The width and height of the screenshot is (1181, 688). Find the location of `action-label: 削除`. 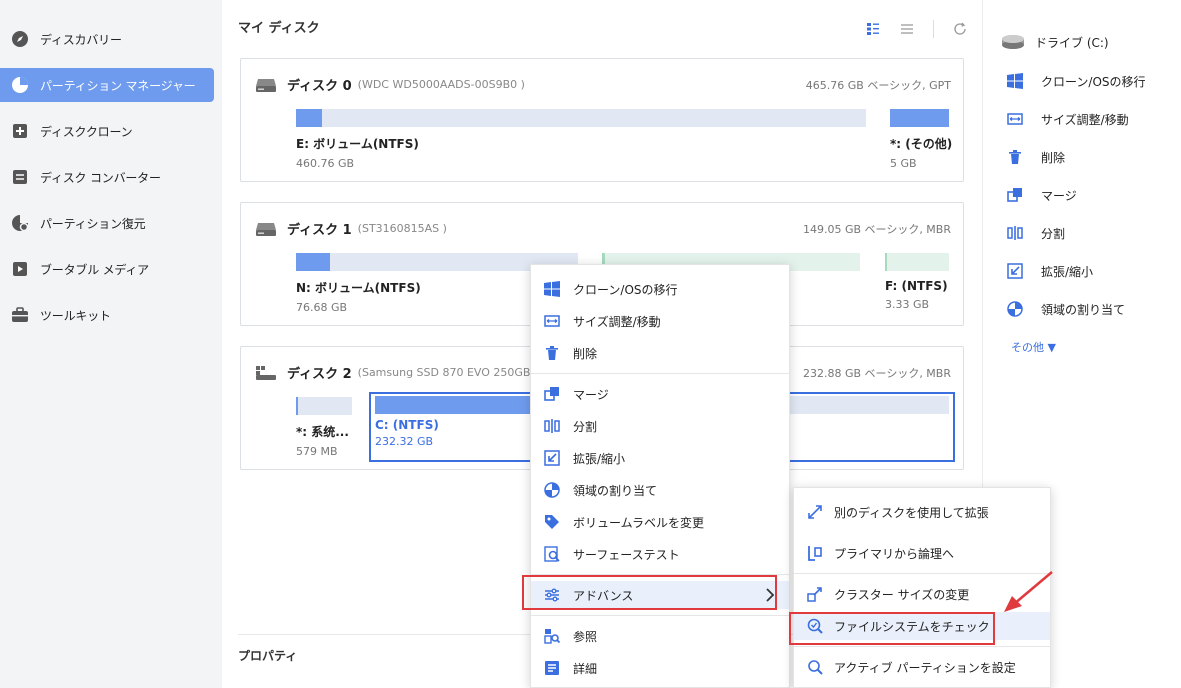

action-label: 削除 is located at coordinates (1053, 157).